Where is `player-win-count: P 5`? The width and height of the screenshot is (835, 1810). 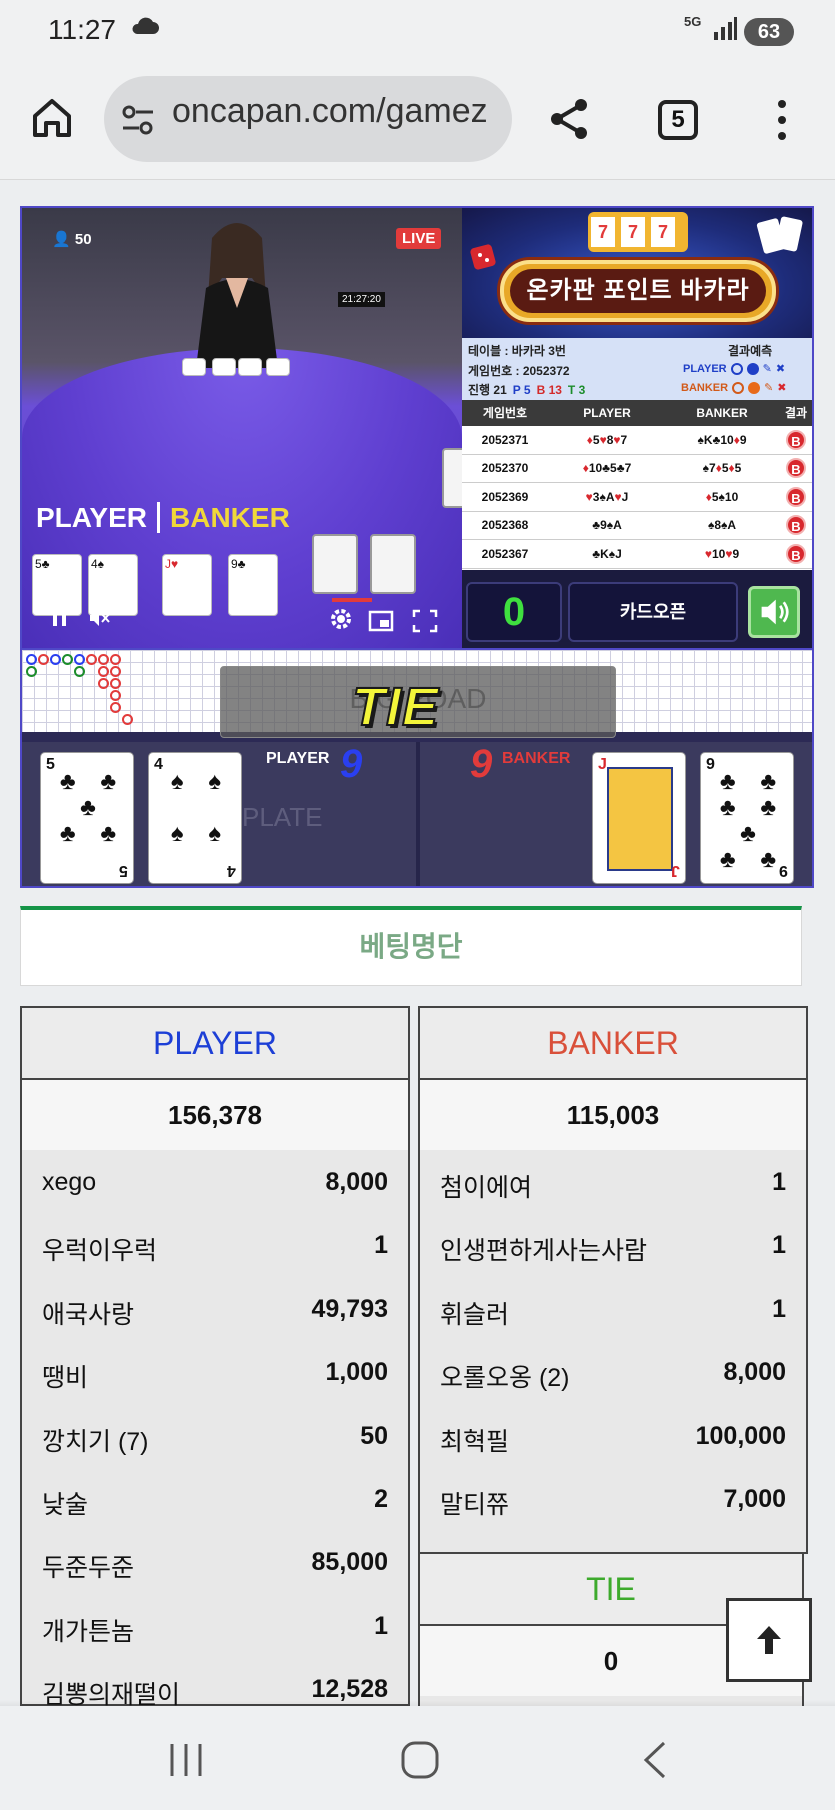 player-win-count: P 5 is located at coordinates (521, 390).